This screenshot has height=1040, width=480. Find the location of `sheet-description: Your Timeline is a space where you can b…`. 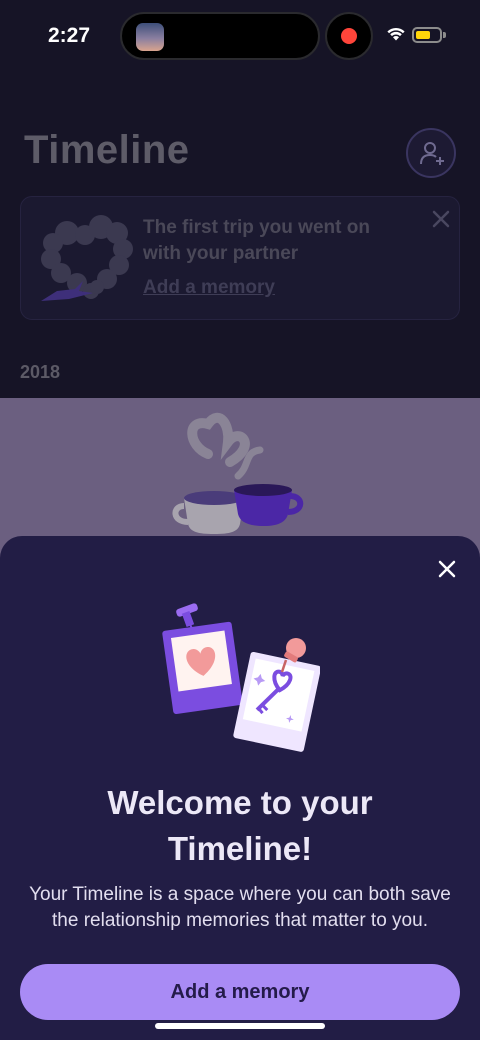

sheet-description: Your Timeline is a space where you can b… is located at coordinates (240, 907).